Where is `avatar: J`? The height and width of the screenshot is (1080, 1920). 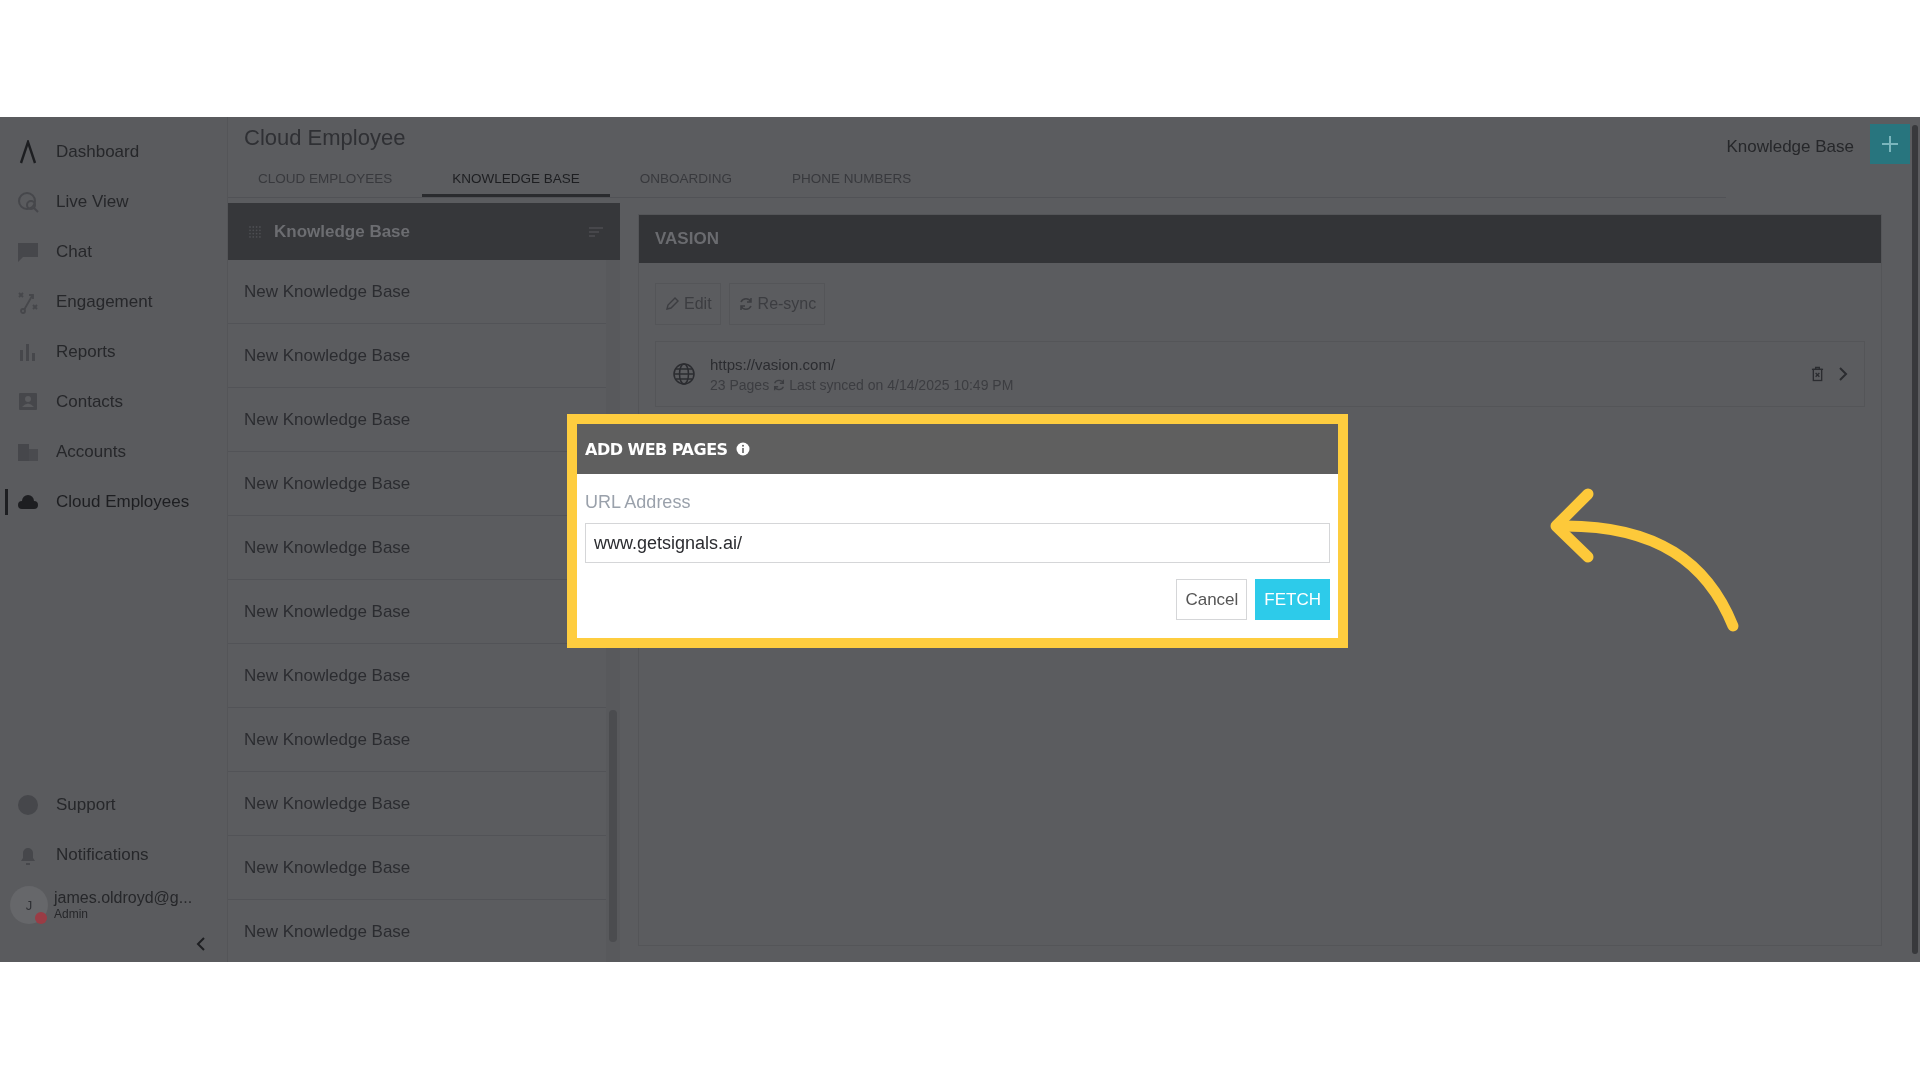 avatar: J is located at coordinates (29, 905).